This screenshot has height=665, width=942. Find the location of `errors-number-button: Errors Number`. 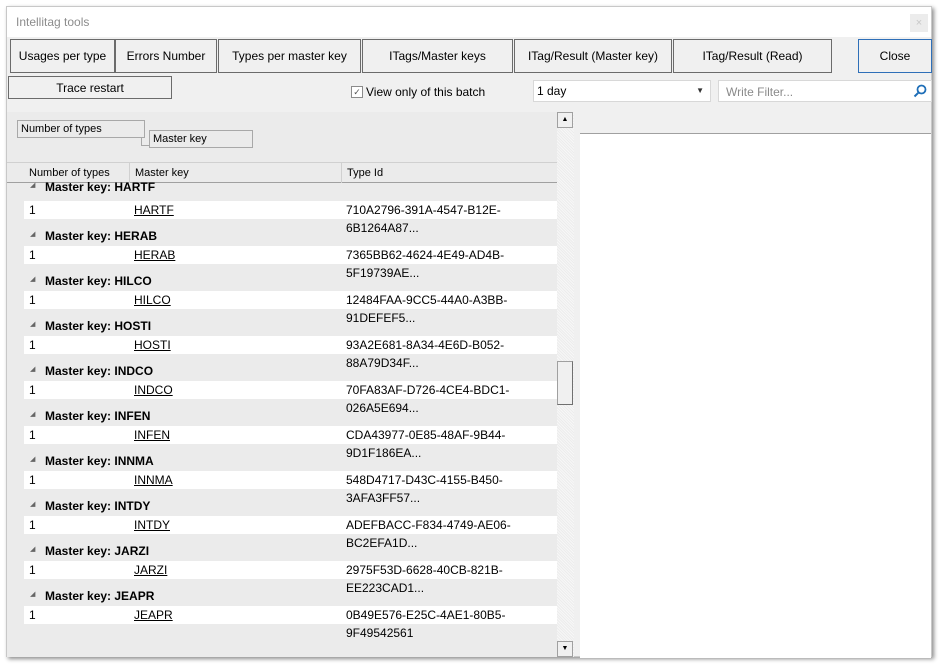

errors-number-button: Errors Number is located at coordinates (166, 56).